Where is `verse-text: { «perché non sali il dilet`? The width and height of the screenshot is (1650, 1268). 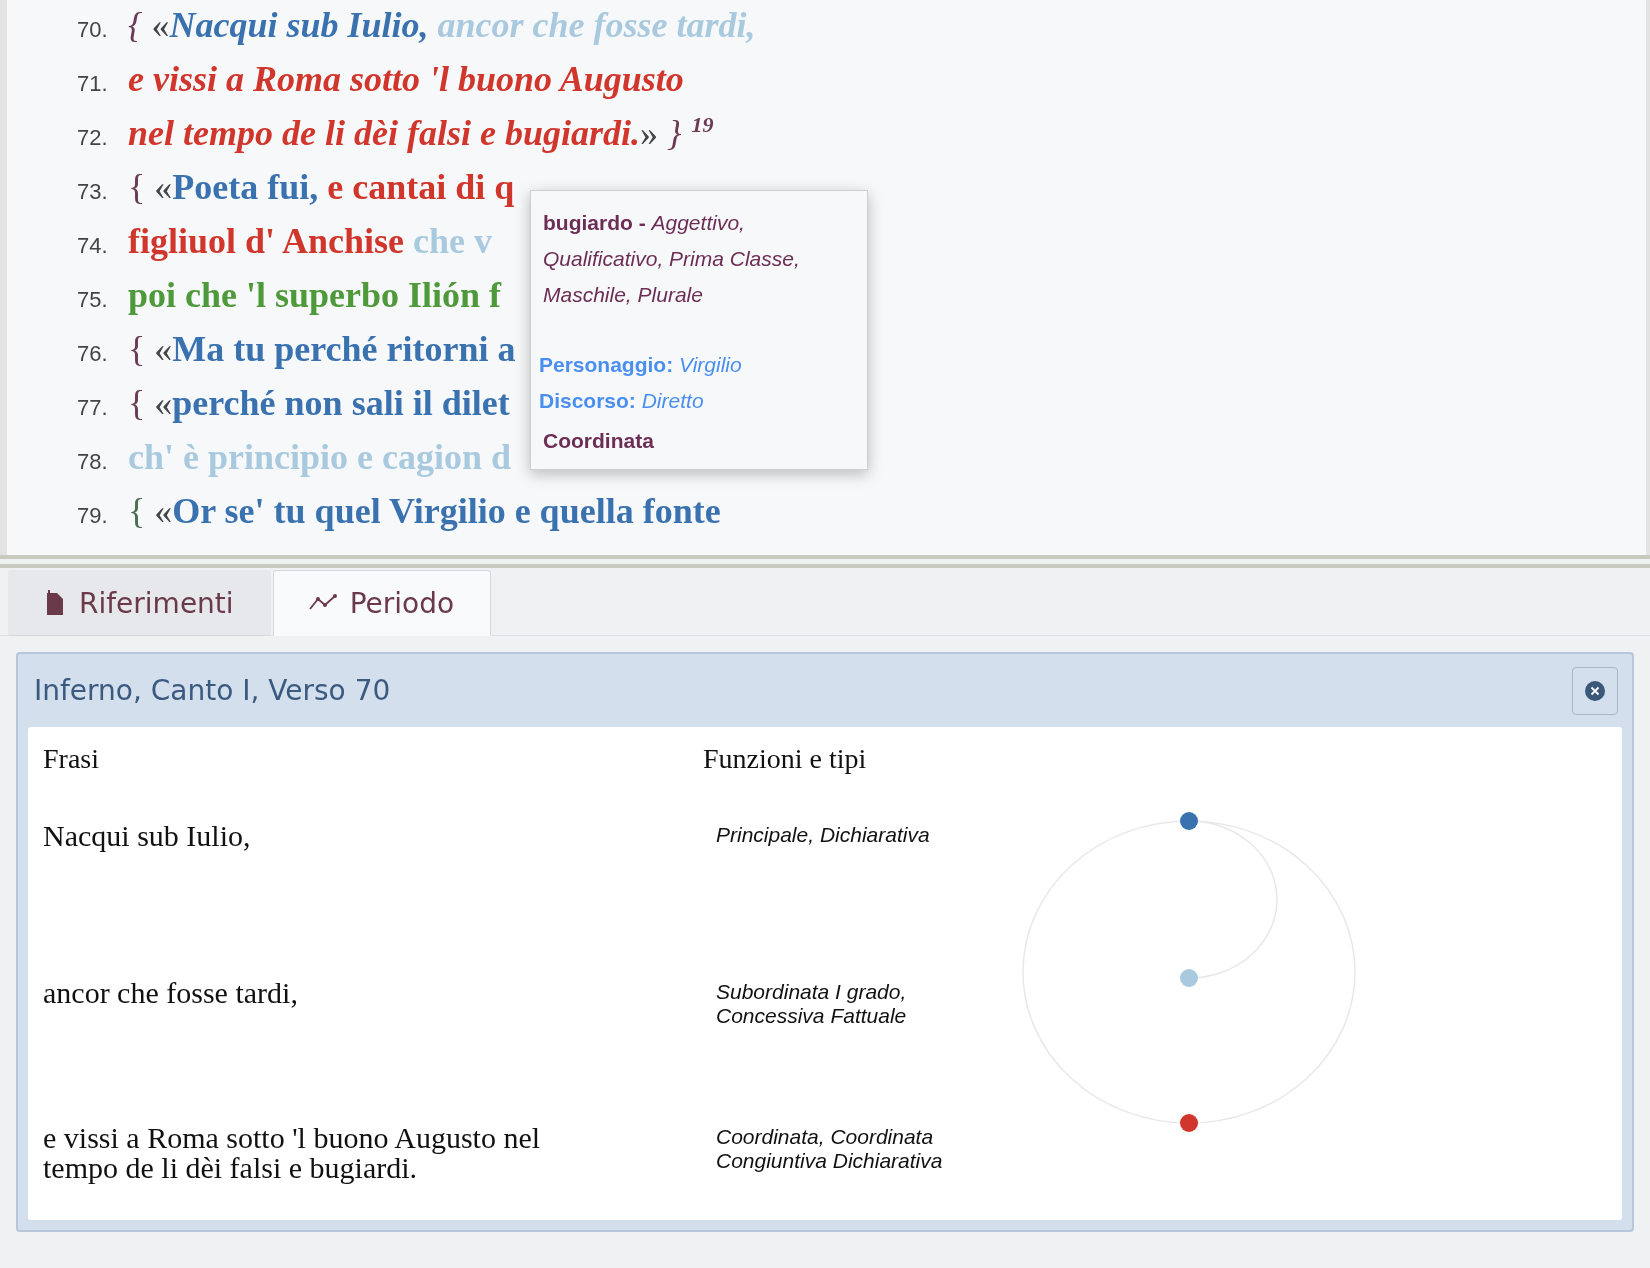 verse-text: { «perché non sali il dilet is located at coordinates (319, 403).